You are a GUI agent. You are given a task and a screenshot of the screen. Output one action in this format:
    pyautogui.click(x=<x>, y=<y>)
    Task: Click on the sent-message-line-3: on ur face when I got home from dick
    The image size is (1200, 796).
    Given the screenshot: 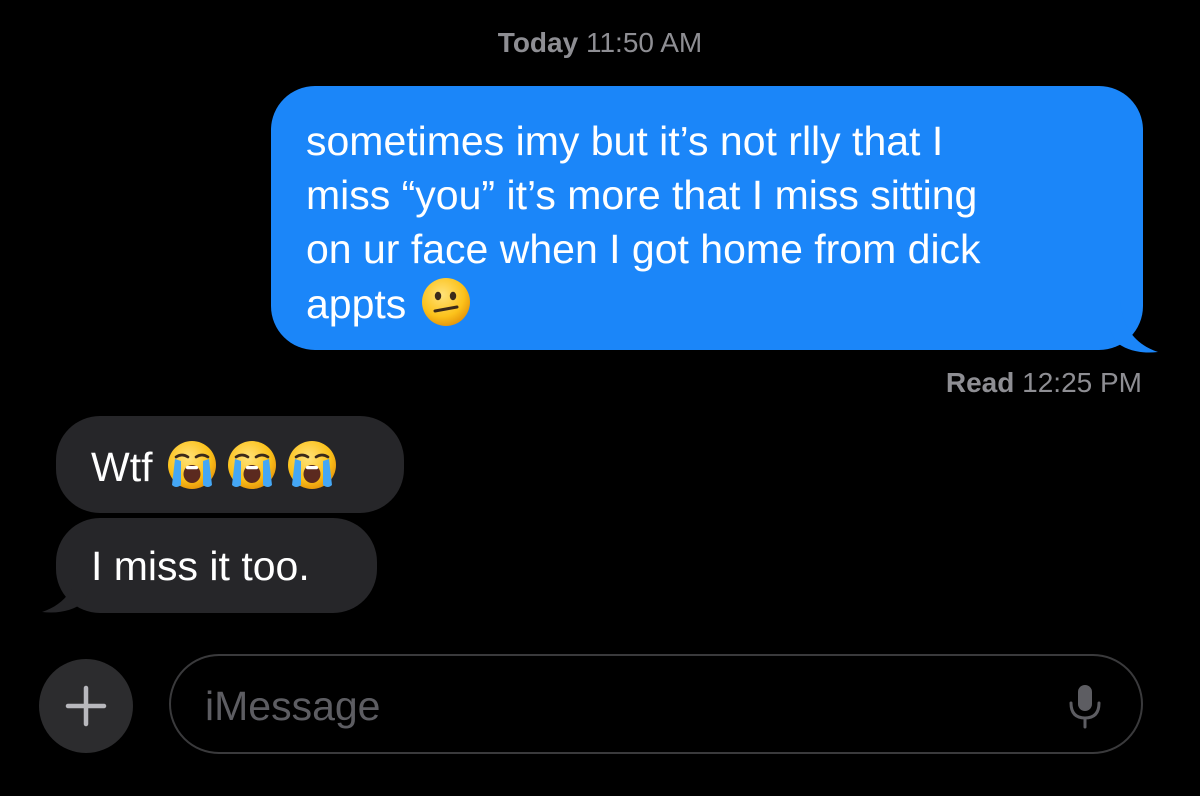 What is the action you would take?
    pyautogui.click(x=643, y=249)
    